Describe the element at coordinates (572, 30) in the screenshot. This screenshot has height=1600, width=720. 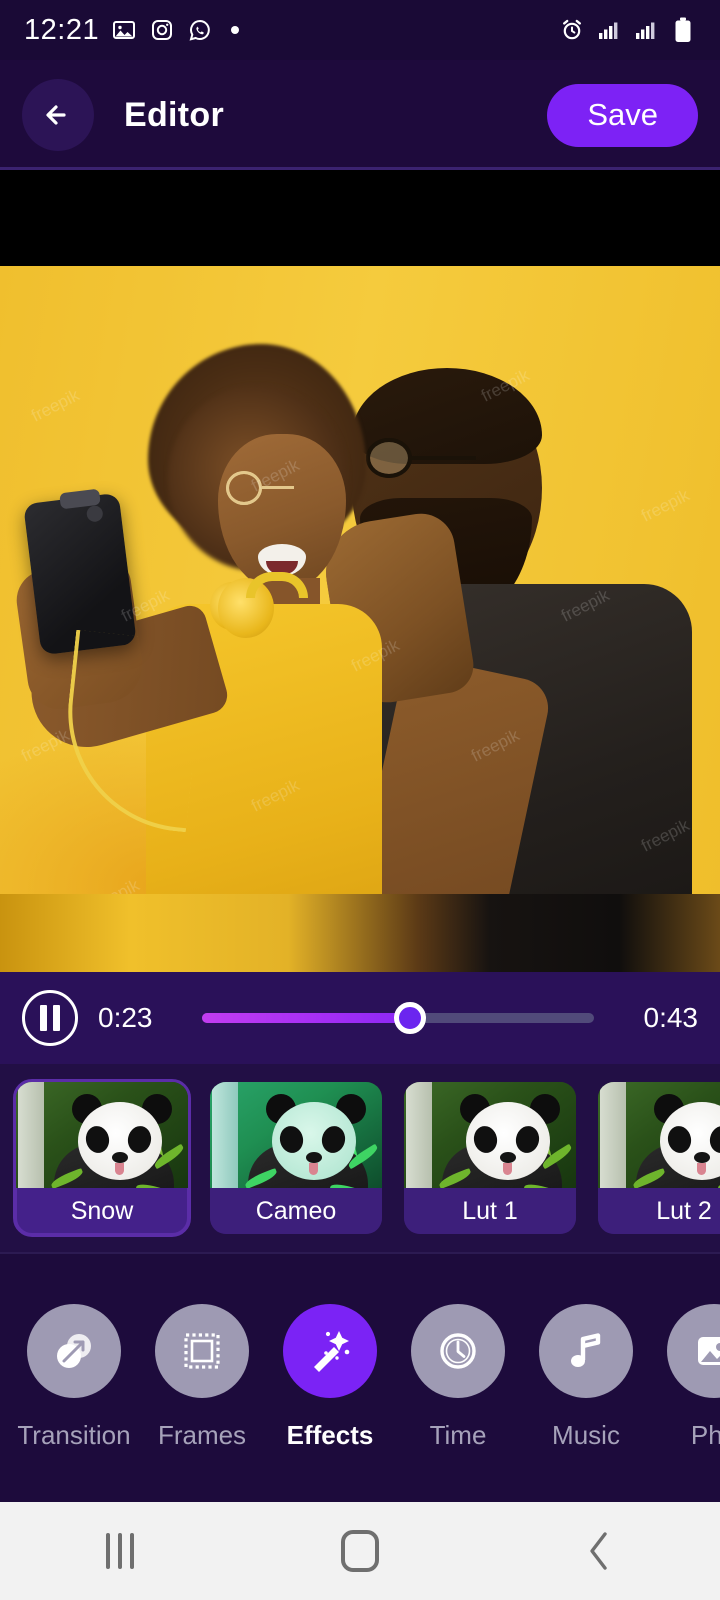
I see `alarm-icon` at that location.